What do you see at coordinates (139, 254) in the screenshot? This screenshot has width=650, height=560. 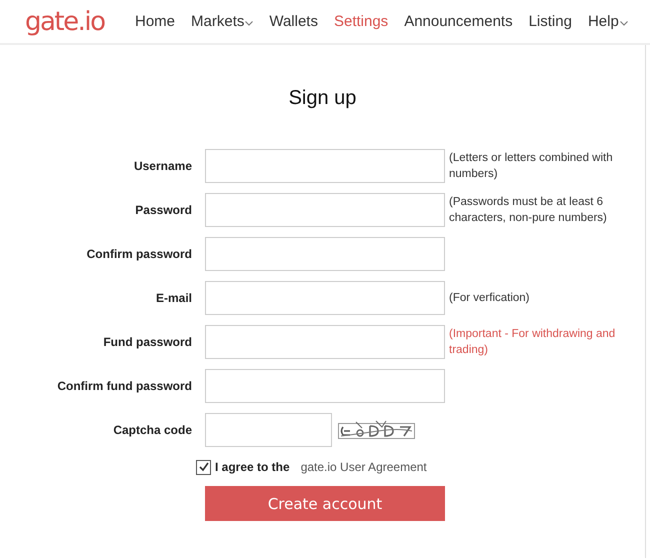 I see `field-label: Confirm password` at bounding box center [139, 254].